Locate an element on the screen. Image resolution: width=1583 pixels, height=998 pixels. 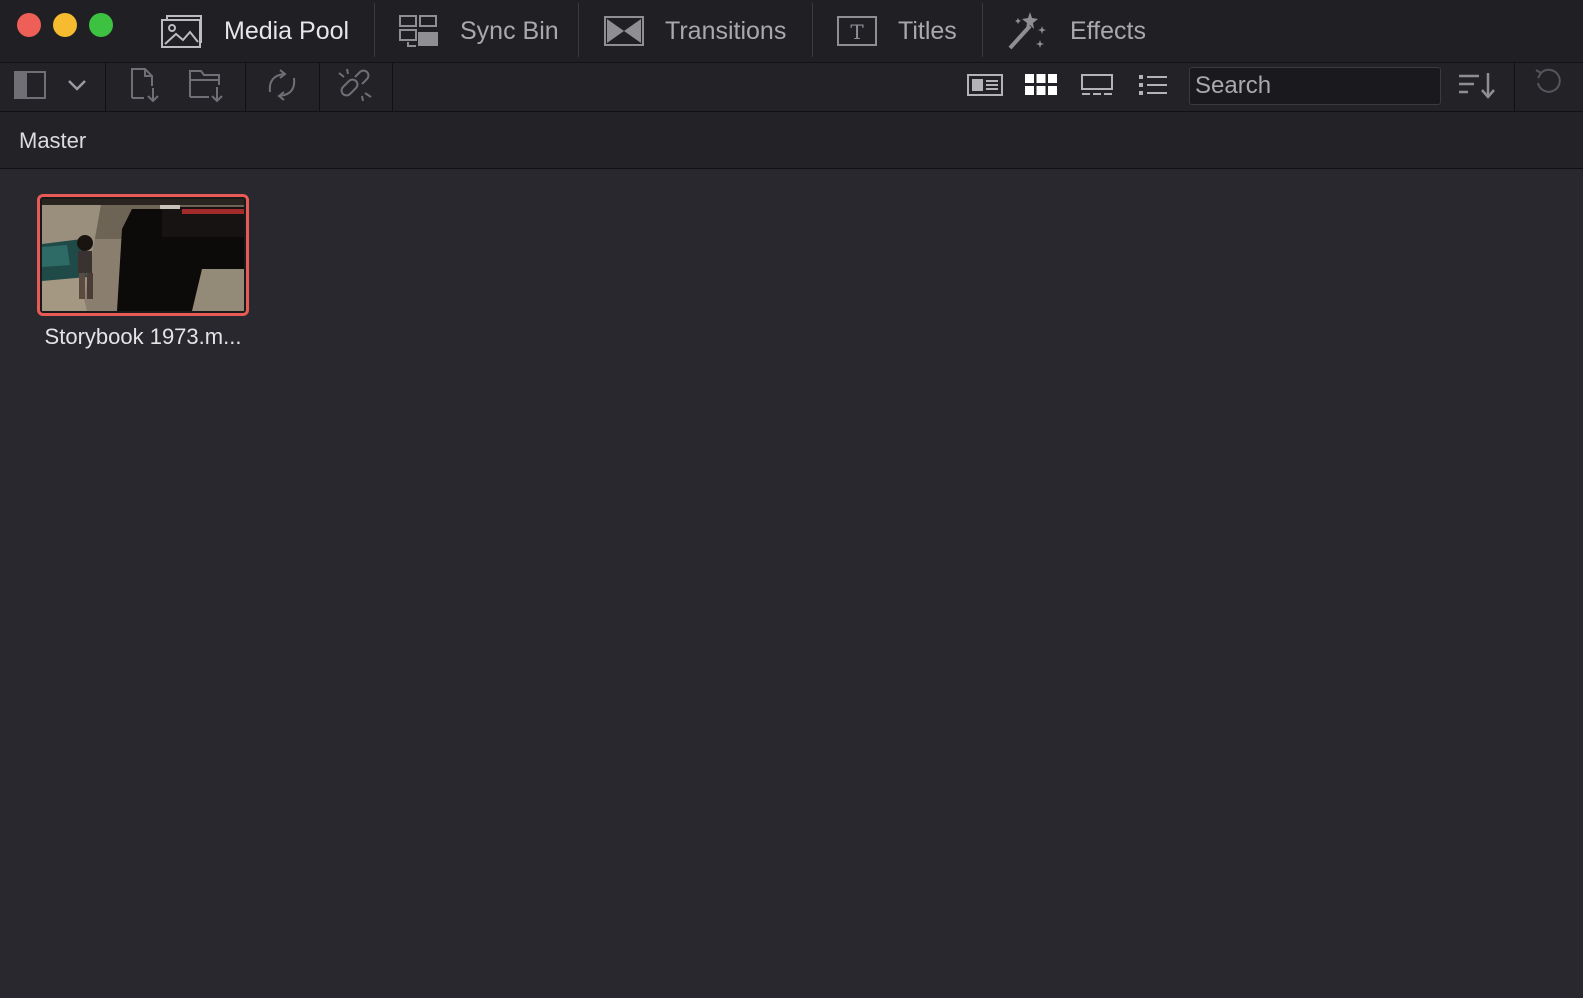
svg-text: T is located at coordinates (857, 32).